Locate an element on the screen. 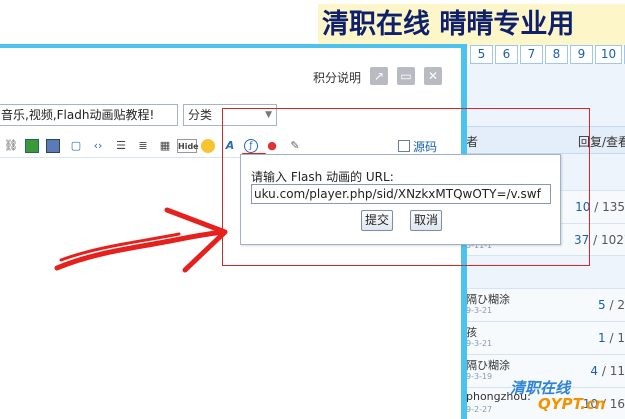 This screenshot has width=625, height=419. annotation-arrow is located at coordinates (141, 240).